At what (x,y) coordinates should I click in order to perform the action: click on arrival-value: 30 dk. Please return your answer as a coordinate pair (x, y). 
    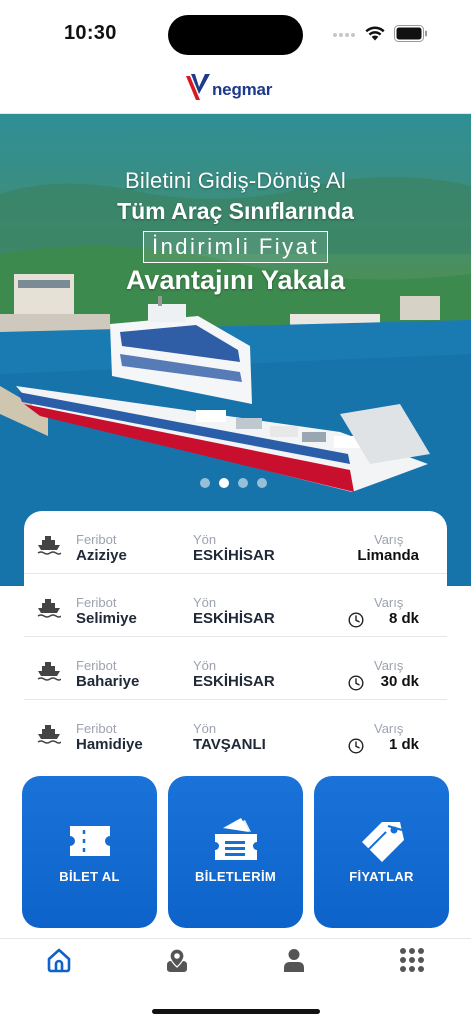
    Looking at the image, I should click on (399, 681).